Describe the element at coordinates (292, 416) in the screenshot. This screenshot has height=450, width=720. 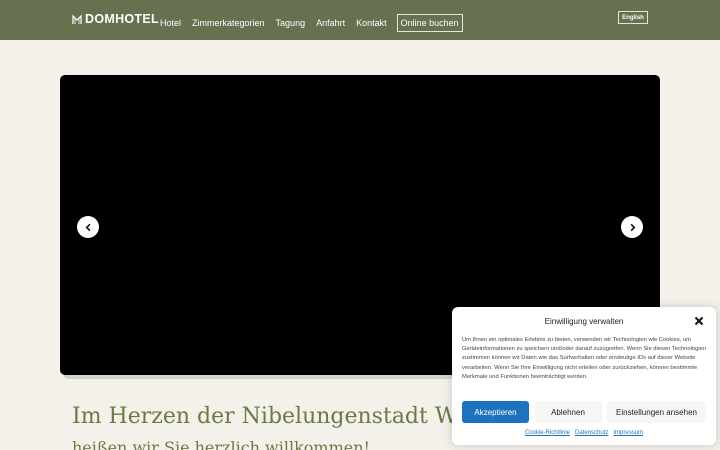
I see `page-title: Im Herzen der Nibelungenstadt Worms` at that location.